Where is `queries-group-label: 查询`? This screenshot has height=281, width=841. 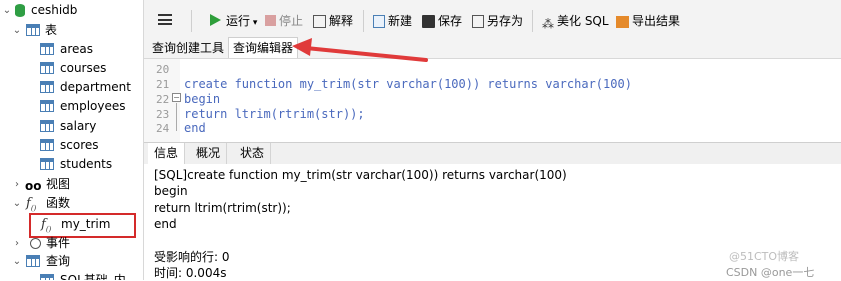 queries-group-label: 查询 is located at coordinates (58, 261).